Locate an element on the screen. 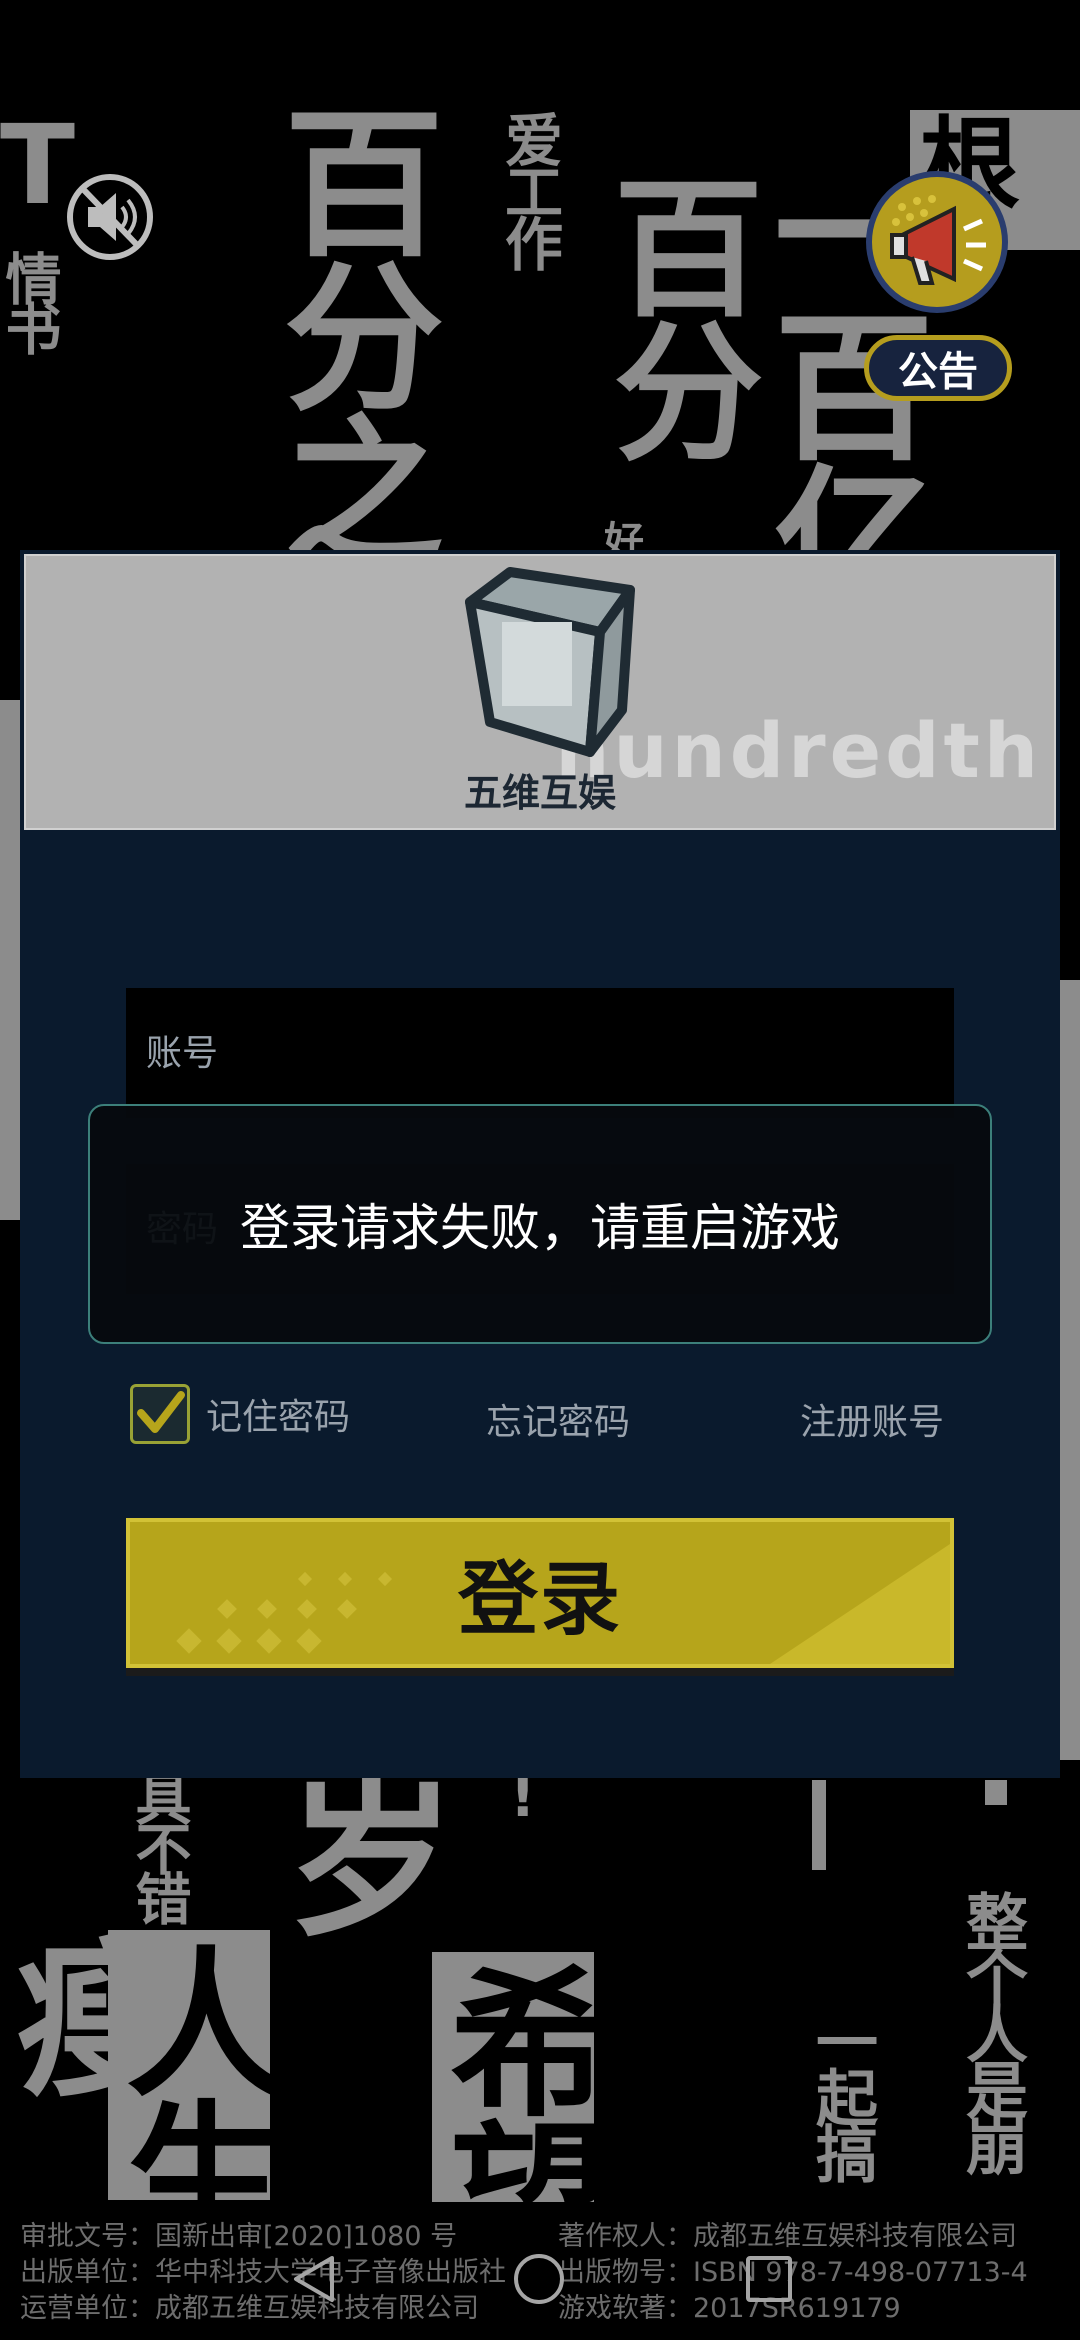  bg-text: 人生 is located at coordinates (192, 2094).